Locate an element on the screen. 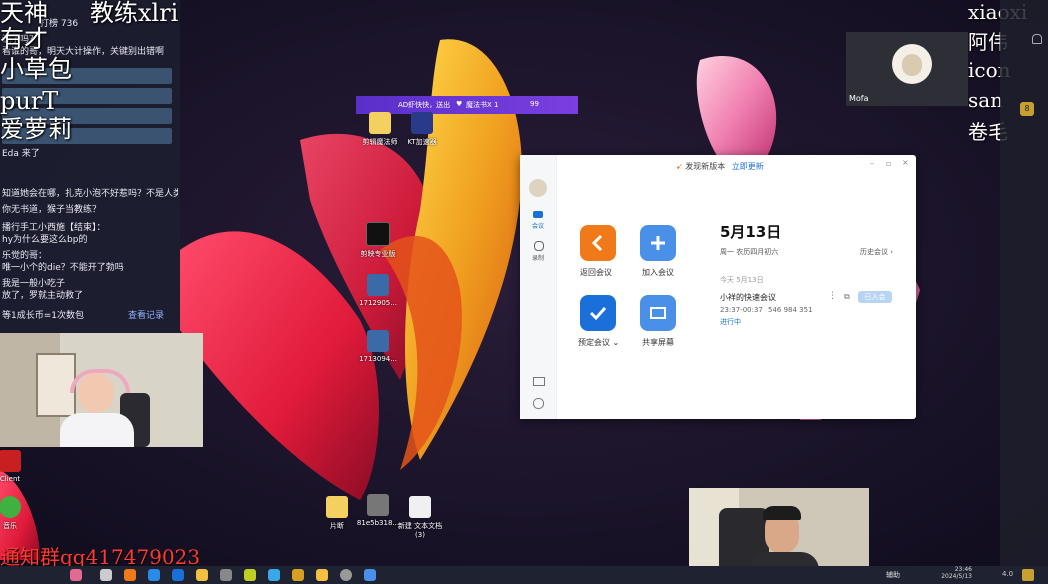 Image resolution: width=1048 pixels, height=584 pixels. desktop-icon-capcut: 剪映专业版 is located at coordinates (378, 240).